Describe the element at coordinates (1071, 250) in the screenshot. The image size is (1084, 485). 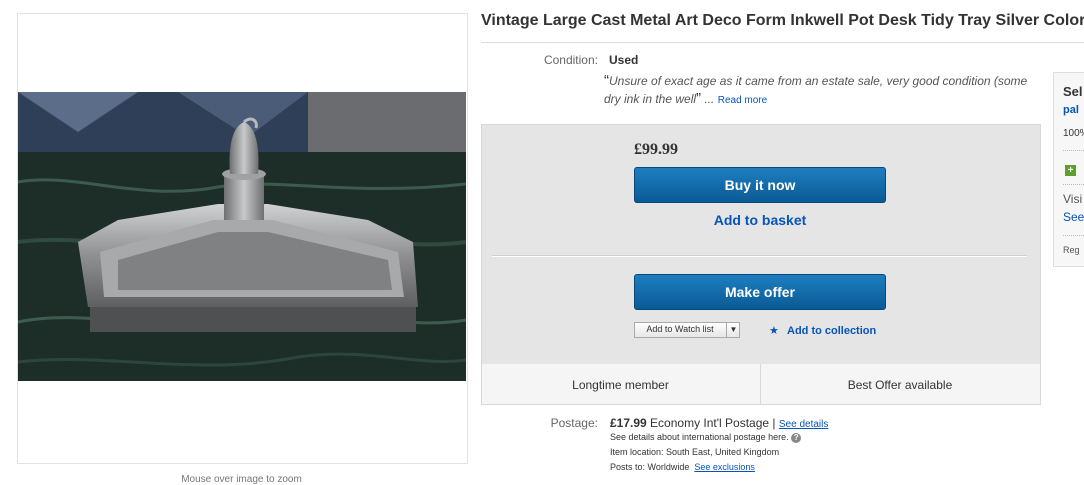
I see `registered-text: Reg` at that location.